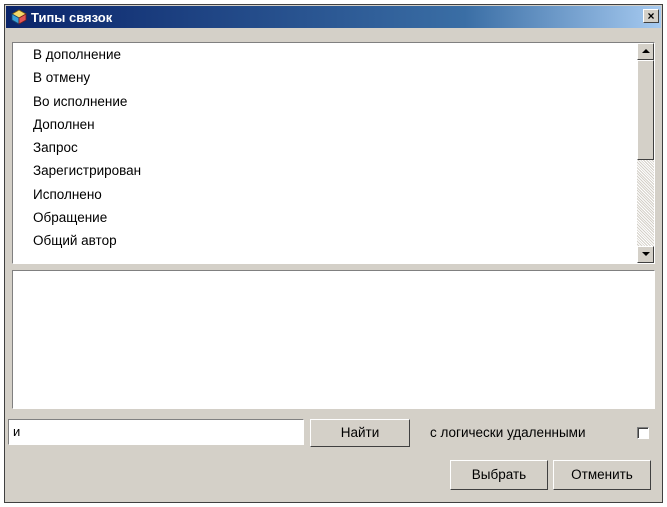 The image size is (667, 507). I want to click on close-button: ×, so click(651, 16).